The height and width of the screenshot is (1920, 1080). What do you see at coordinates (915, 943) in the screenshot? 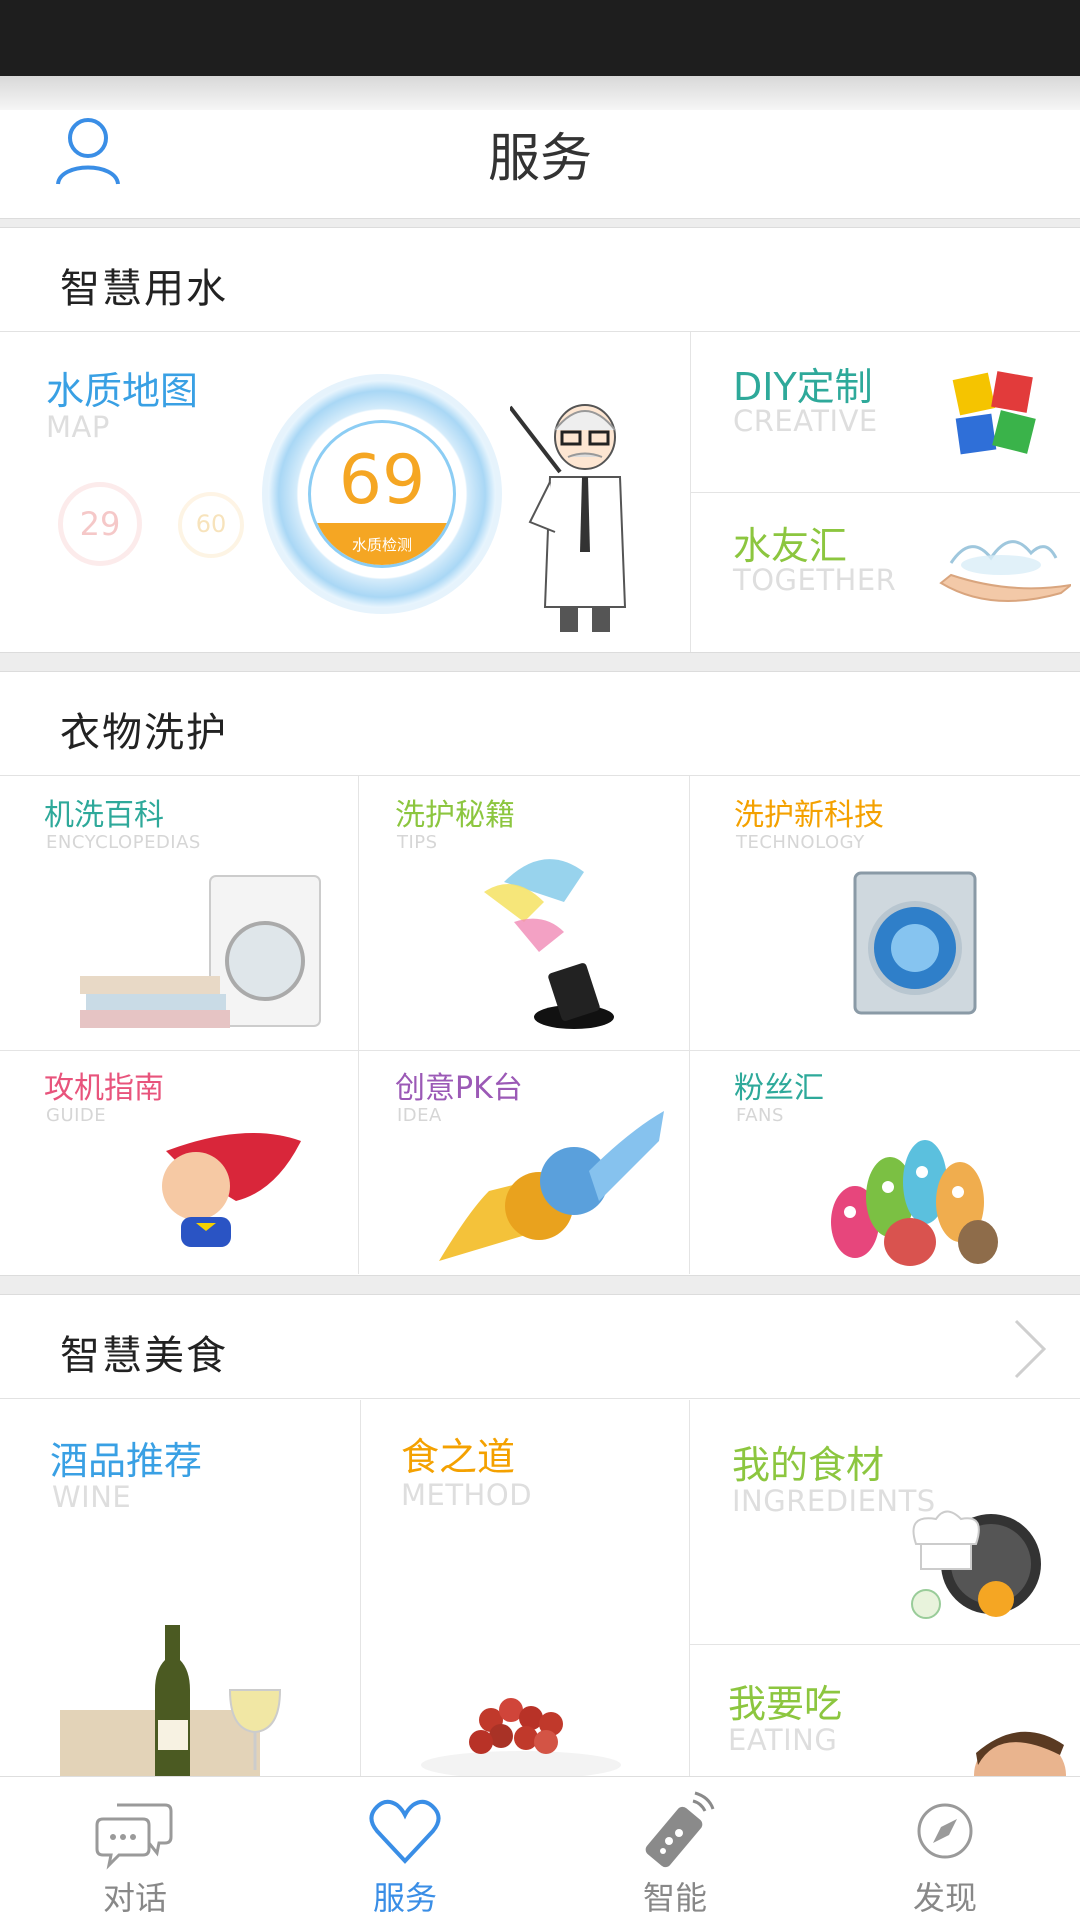
I see `tech-washer-icon` at bounding box center [915, 943].